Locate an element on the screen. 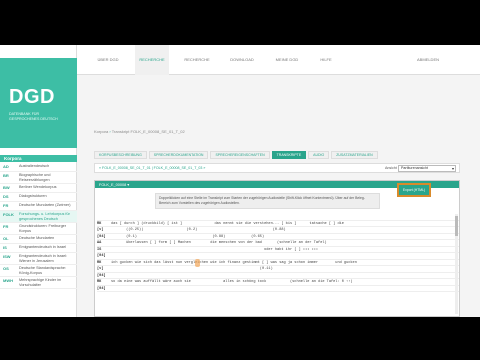 The image size is (480, 360). view-select-value: Partiturenansicht is located at coordinates (414, 168).